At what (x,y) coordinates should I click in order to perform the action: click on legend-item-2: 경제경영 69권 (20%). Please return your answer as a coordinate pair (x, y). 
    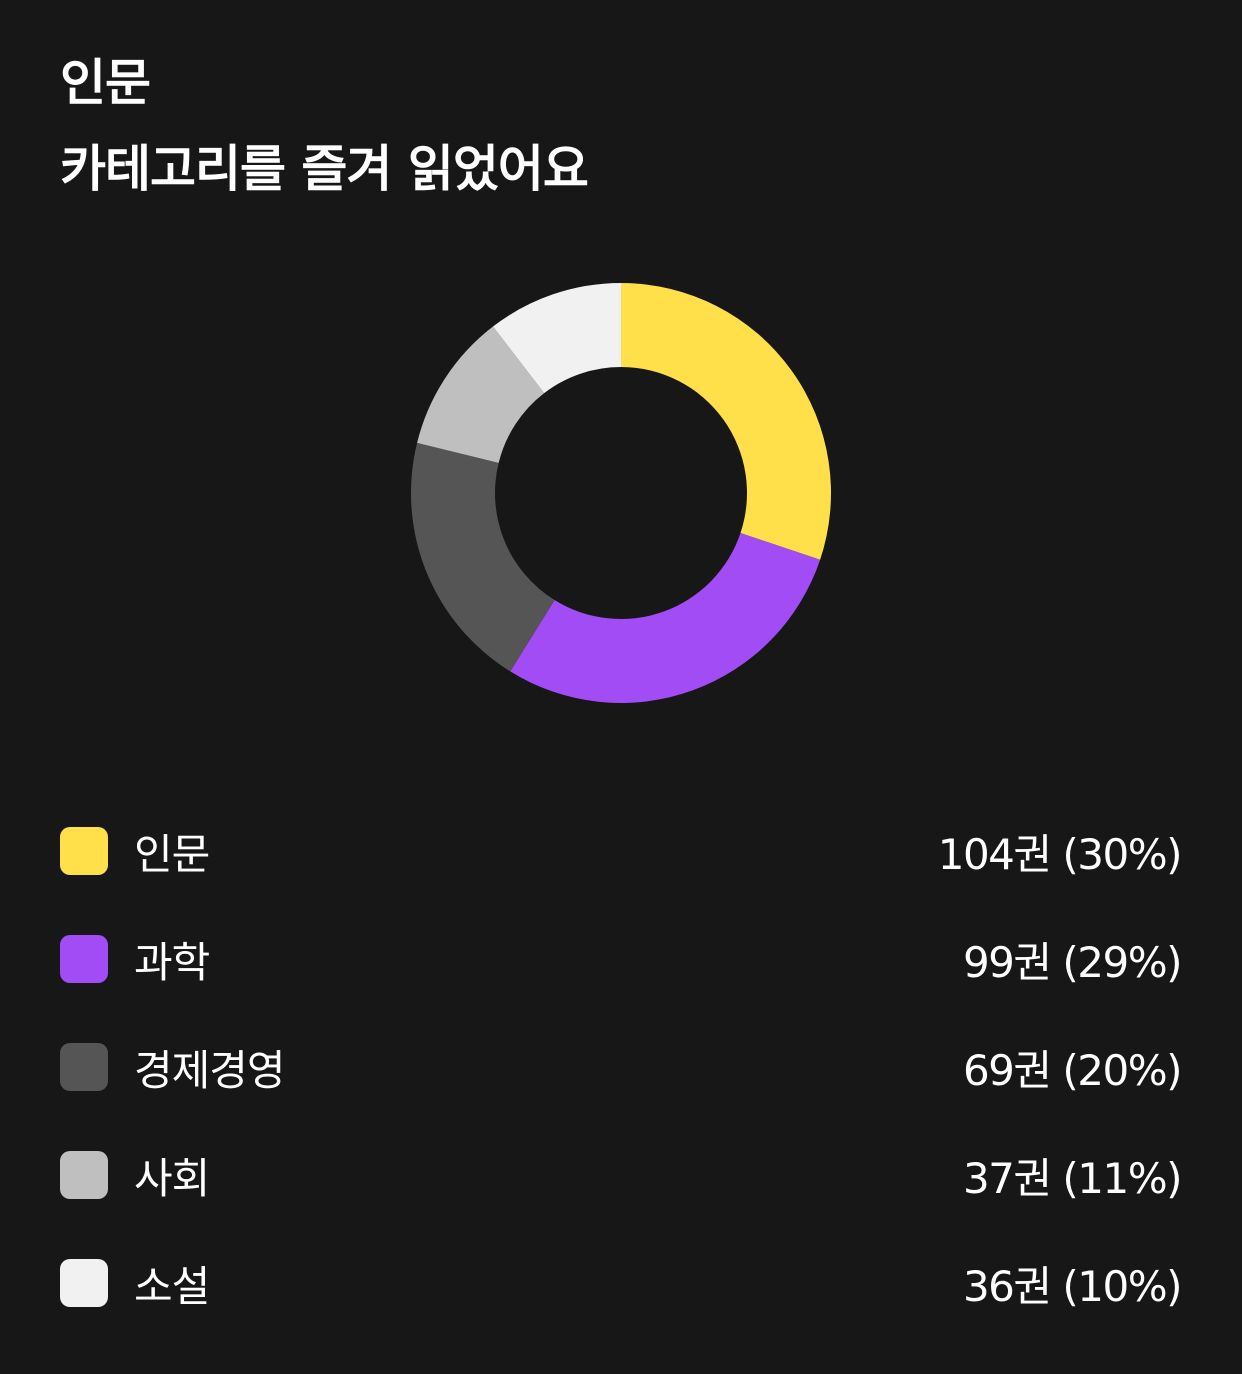
    Looking at the image, I should click on (621, 1067).